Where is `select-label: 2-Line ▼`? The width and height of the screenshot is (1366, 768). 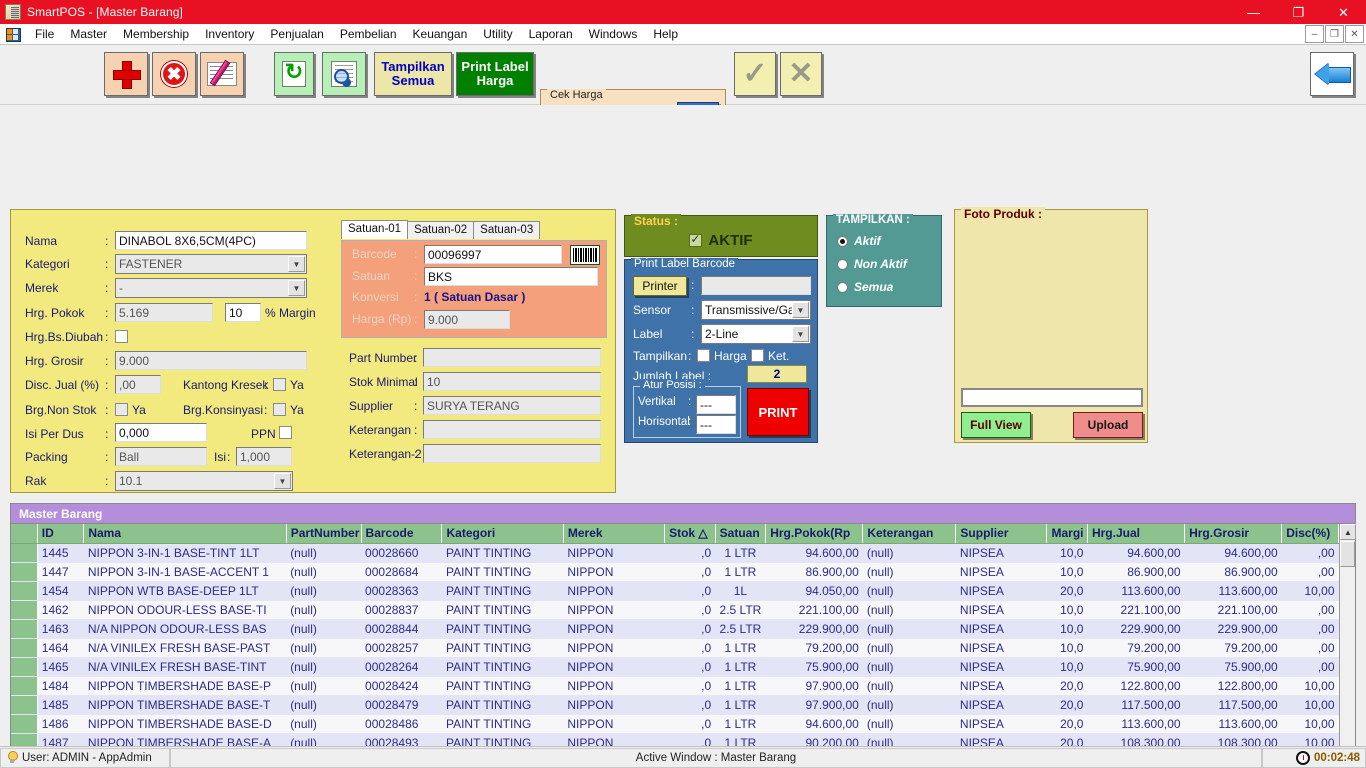 select-label: 2-Line ▼ is located at coordinates (756, 334).